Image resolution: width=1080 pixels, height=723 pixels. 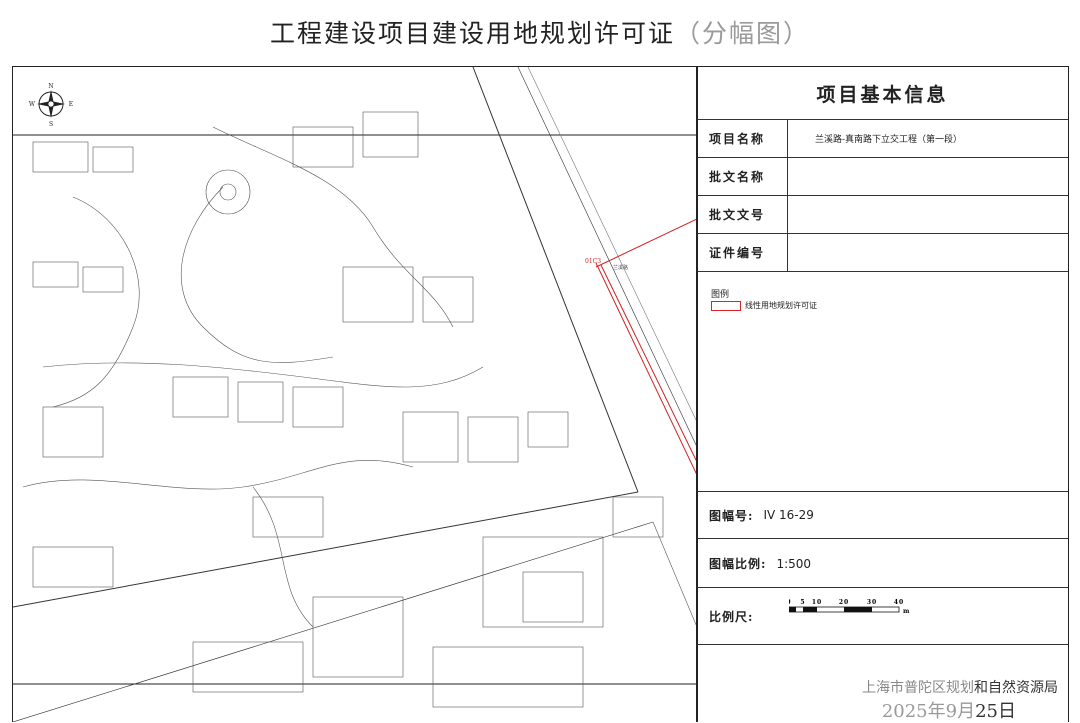 What do you see at coordinates (794, 563) in the screenshot?
I see `scale-value: 1:500` at bounding box center [794, 563].